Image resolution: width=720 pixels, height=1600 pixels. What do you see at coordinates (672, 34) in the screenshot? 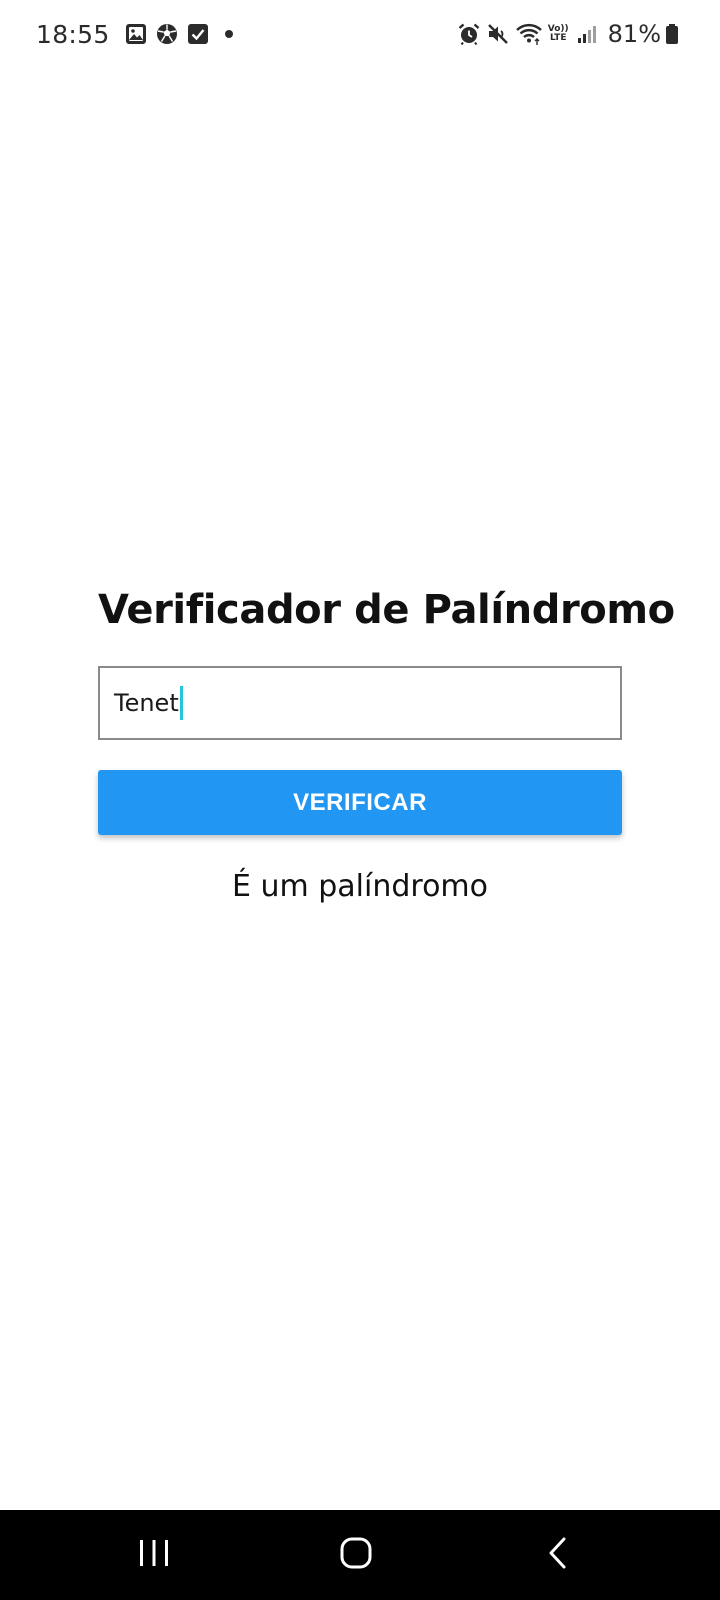
I see `battery-icon` at bounding box center [672, 34].